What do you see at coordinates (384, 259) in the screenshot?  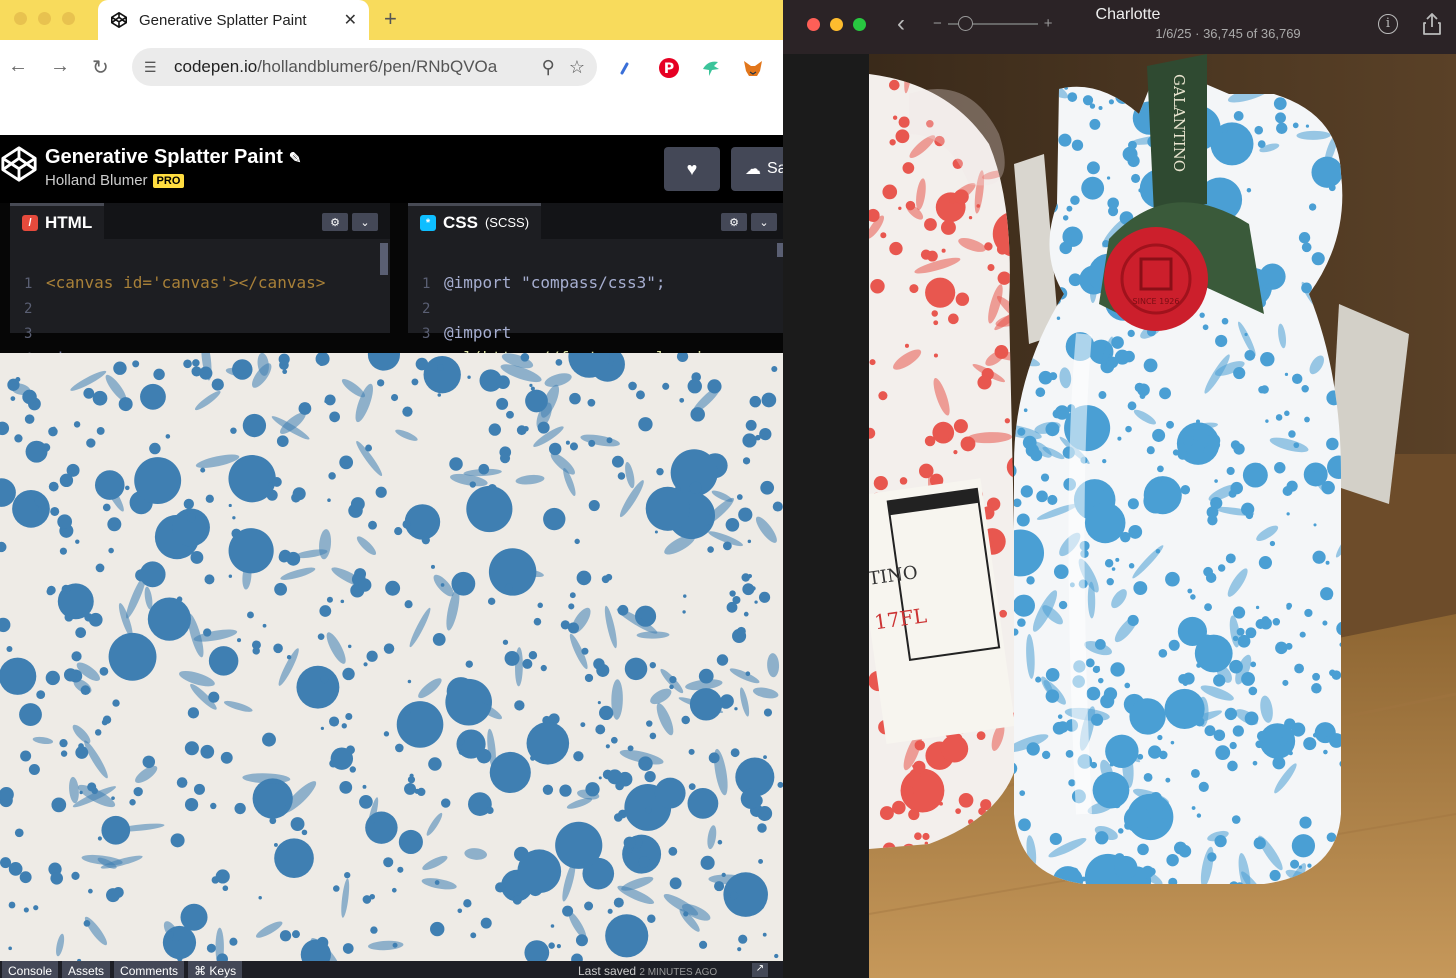 I see `html-scrollbar` at bounding box center [384, 259].